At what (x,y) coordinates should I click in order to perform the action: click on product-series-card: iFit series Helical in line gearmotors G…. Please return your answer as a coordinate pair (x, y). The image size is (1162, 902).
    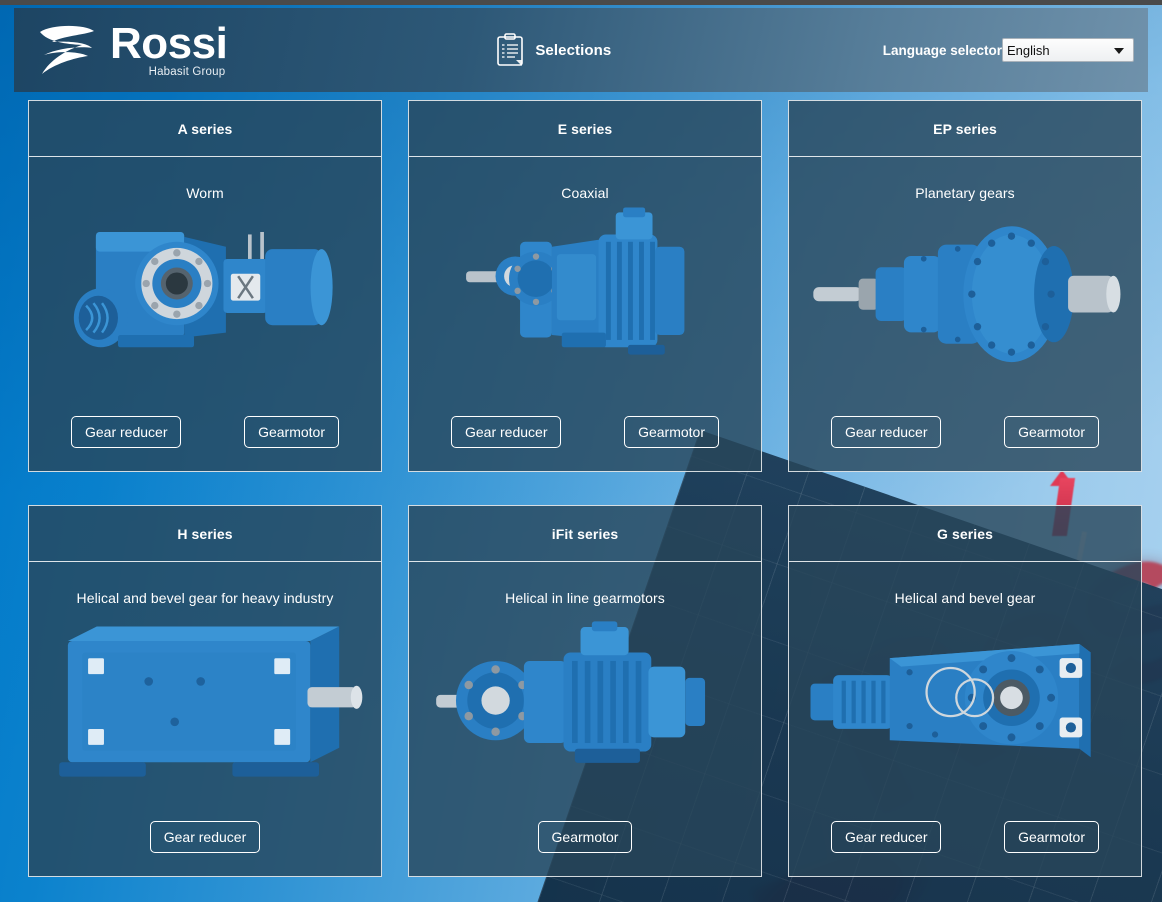
    Looking at the image, I should click on (585, 691).